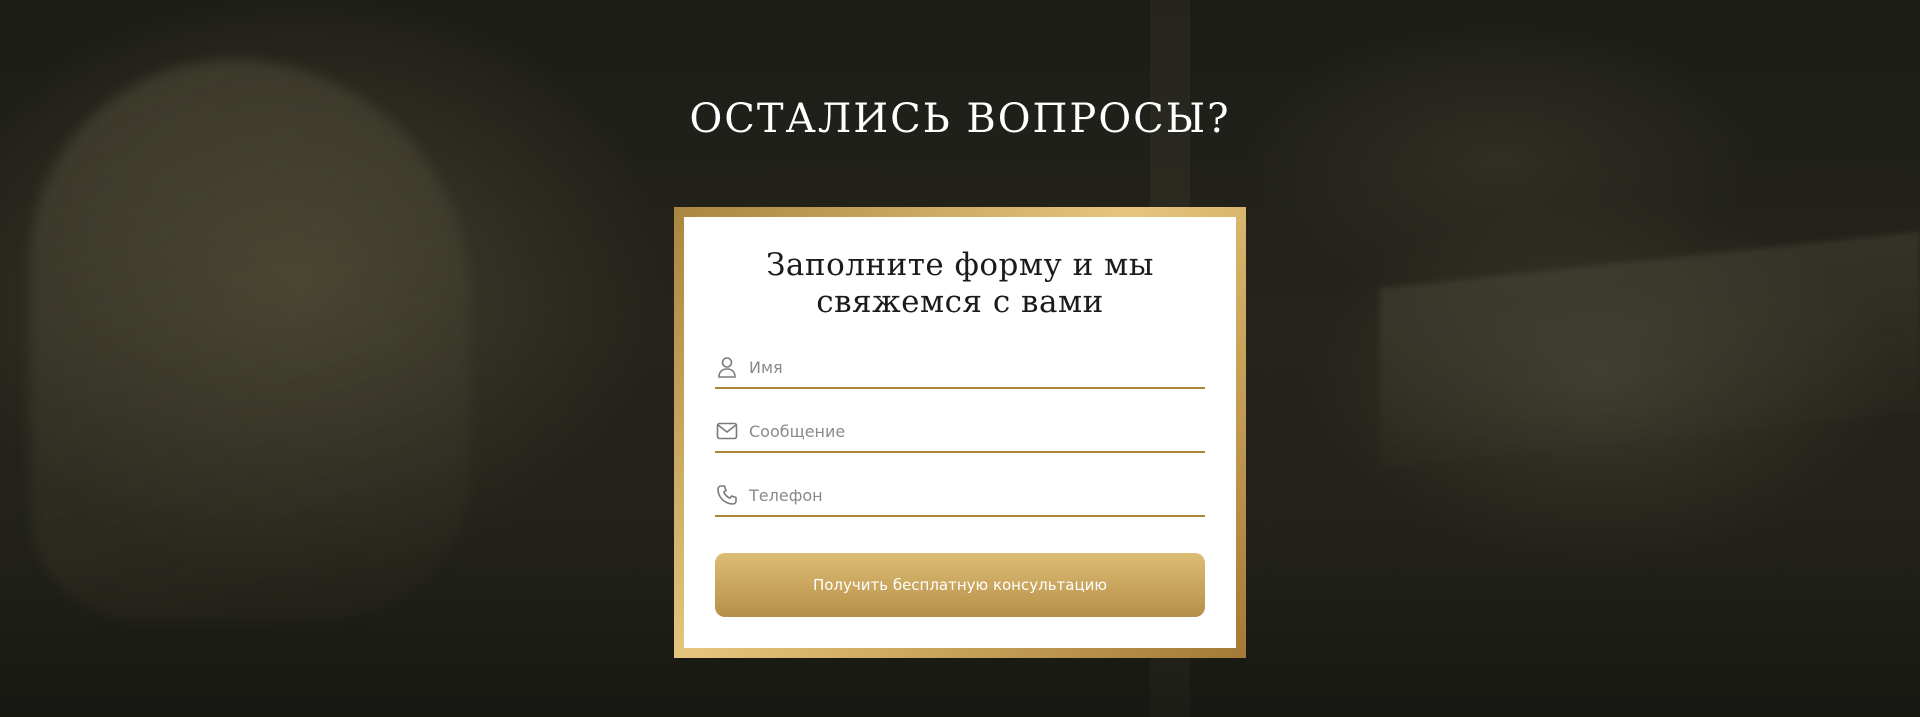 This screenshot has width=1920, height=717. Describe the element at coordinates (969, 367) in the screenshot. I see `name-input` at that location.